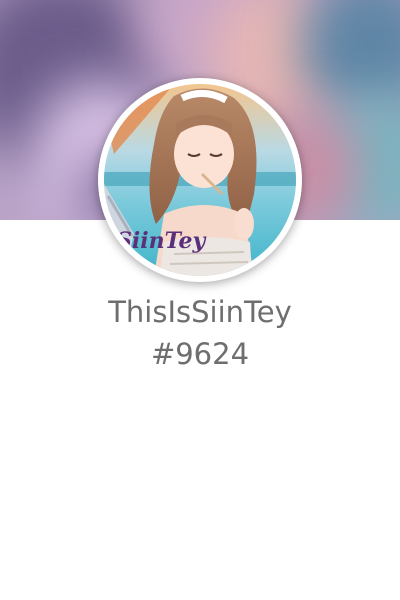  What do you see at coordinates (200, 312) in the screenshot?
I see `username: ThisIsSiinTey` at bounding box center [200, 312].